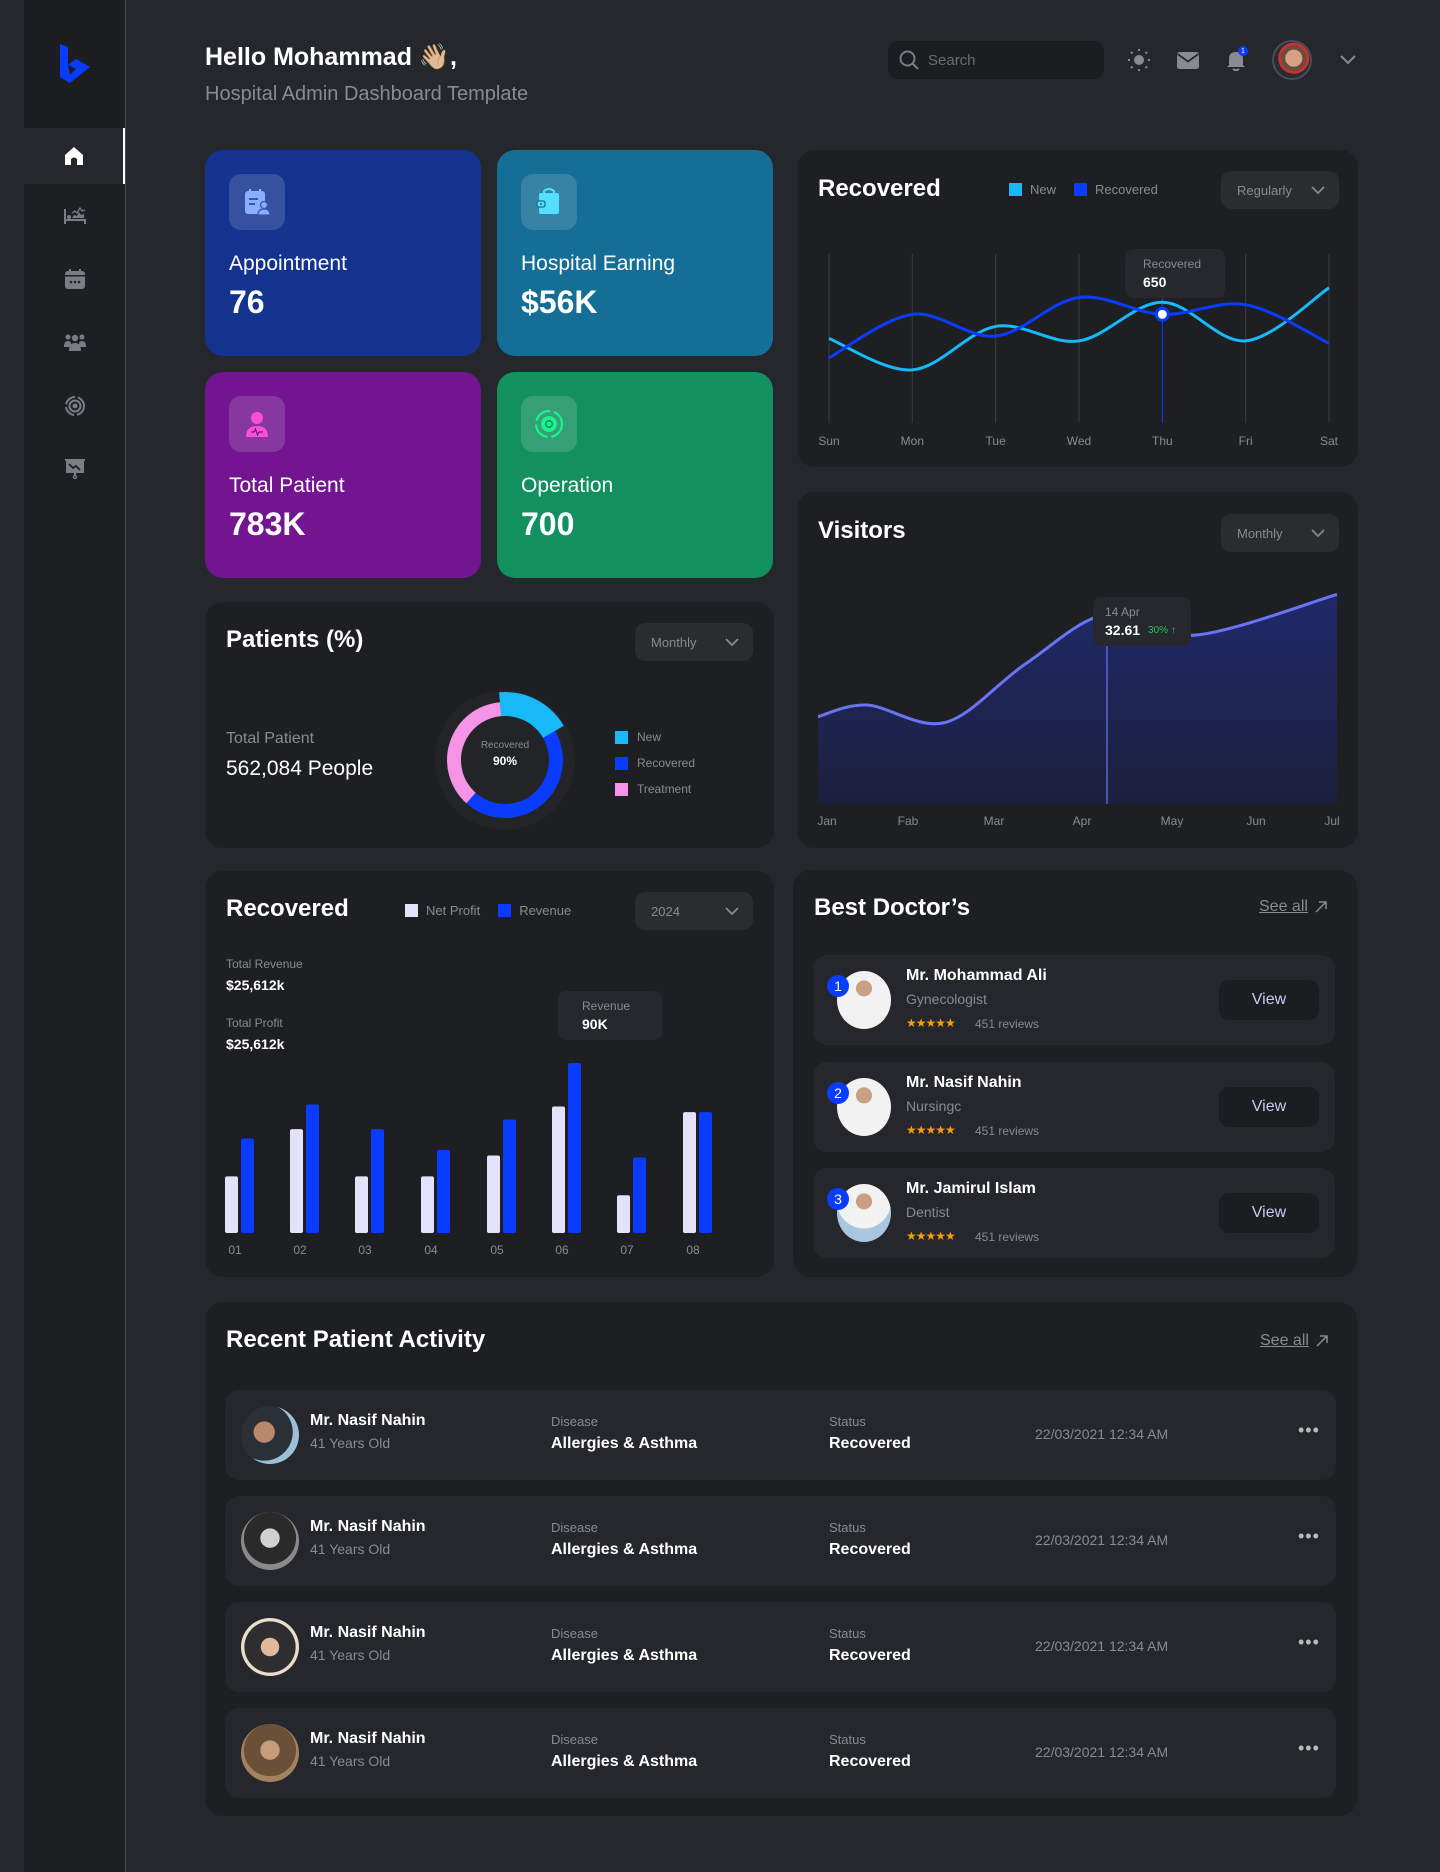 This screenshot has width=1440, height=1872. I want to click on messages-button, so click(1188, 60).